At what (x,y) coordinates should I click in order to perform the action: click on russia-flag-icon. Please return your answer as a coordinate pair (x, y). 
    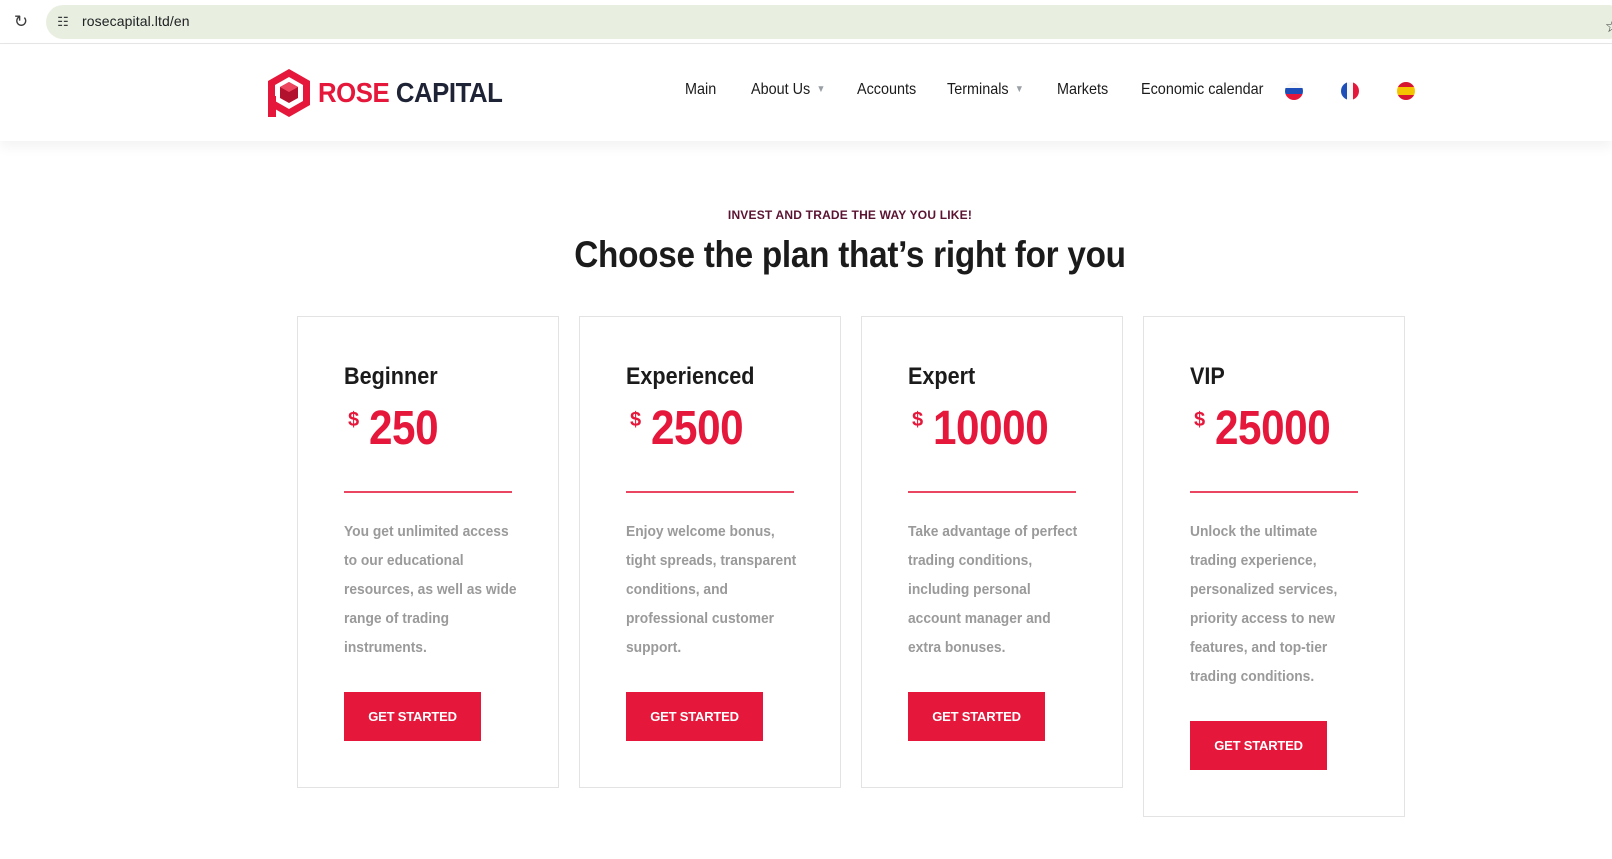
    Looking at the image, I should click on (1294, 91).